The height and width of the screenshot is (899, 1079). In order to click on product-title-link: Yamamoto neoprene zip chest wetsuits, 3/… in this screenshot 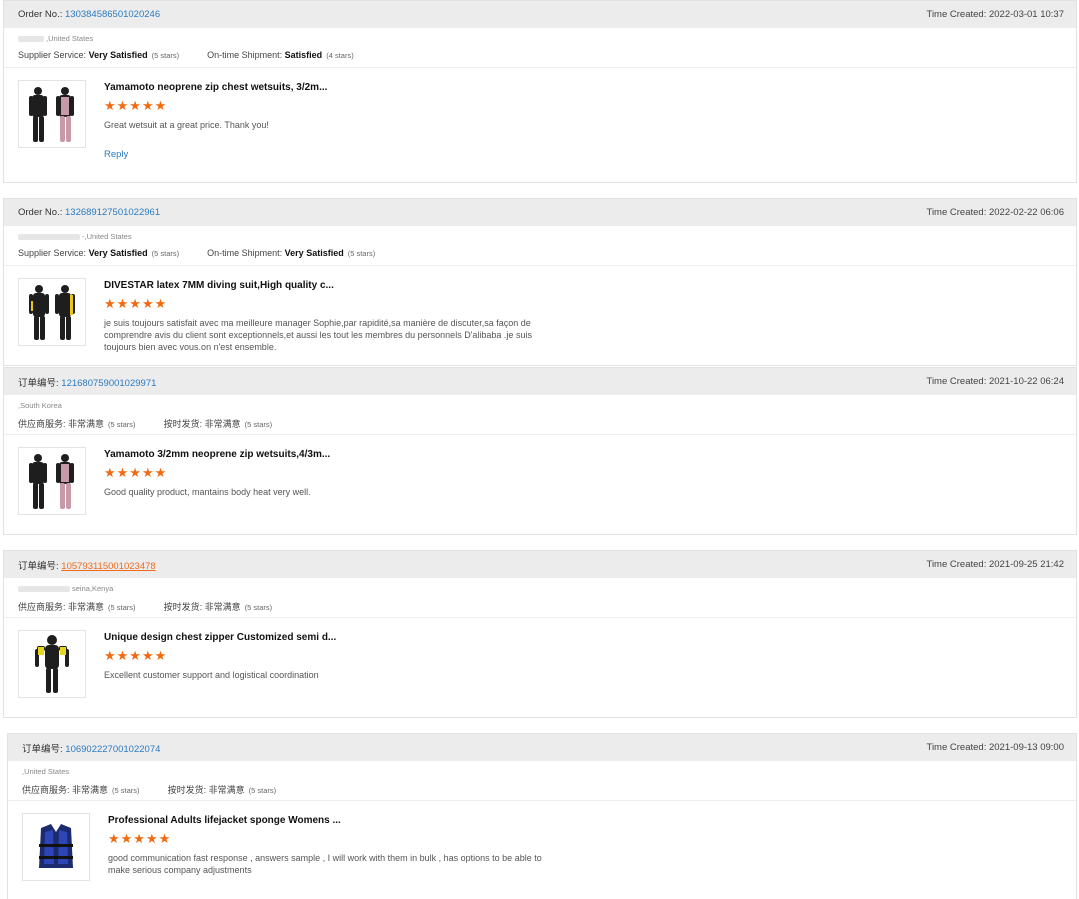, I will do `click(215, 87)`.